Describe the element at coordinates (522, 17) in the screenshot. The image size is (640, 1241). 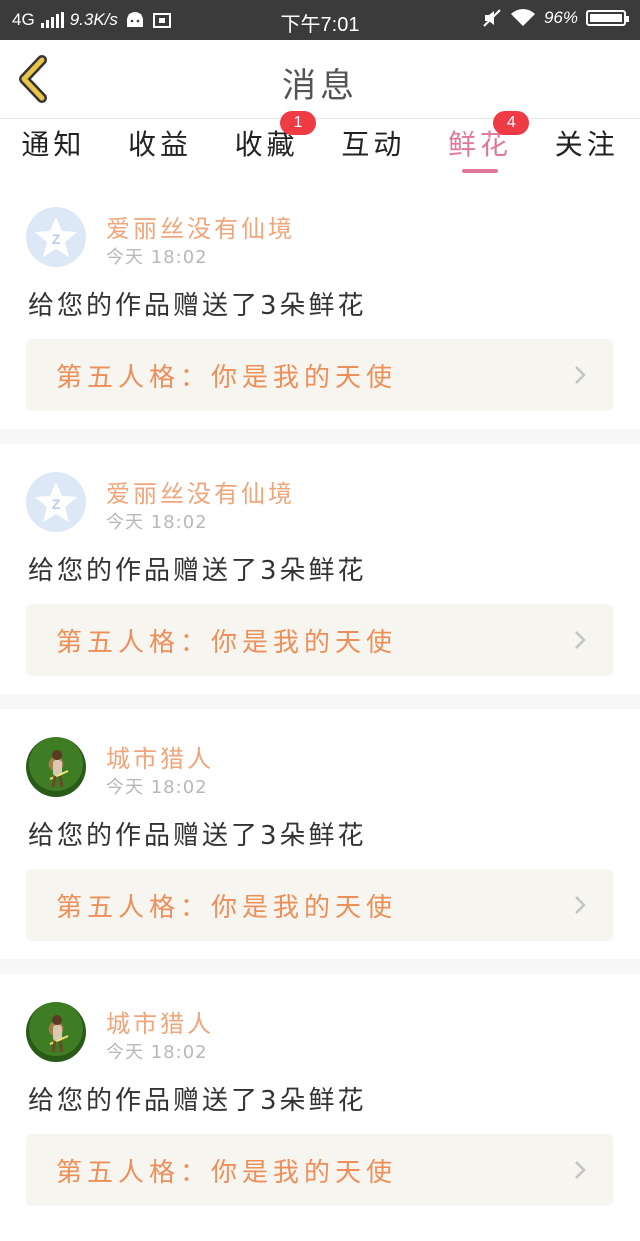
I see `wifi-icon` at that location.